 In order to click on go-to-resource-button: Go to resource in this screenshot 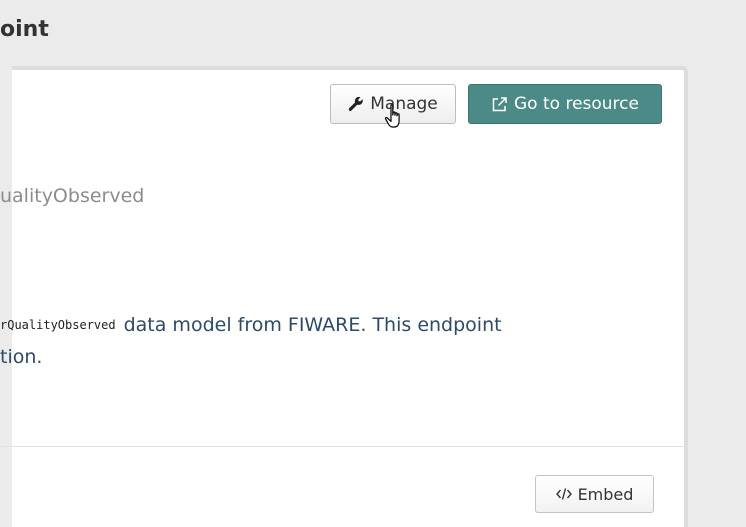, I will do `click(565, 104)`.